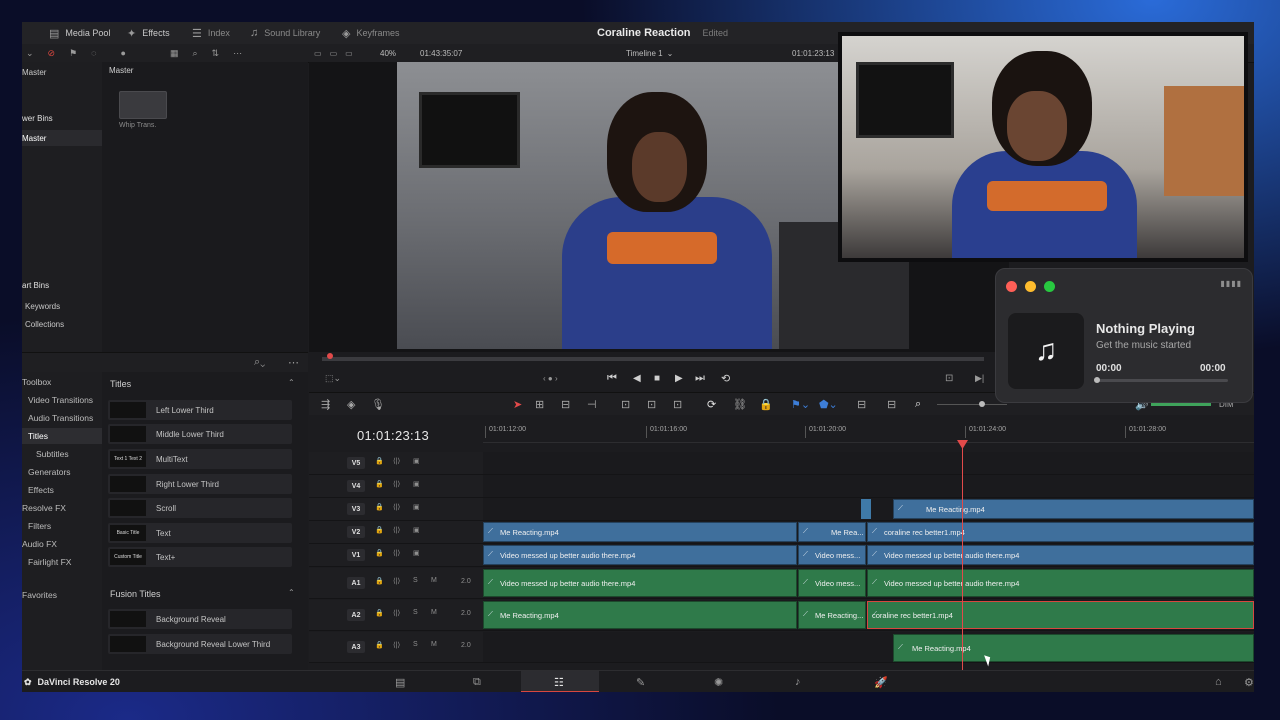 The image size is (1280, 720). What do you see at coordinates (65, 400) in the screenshot?
I see `fx-category-video-transitions: Video Transitions` at bounding box center [65, 400].